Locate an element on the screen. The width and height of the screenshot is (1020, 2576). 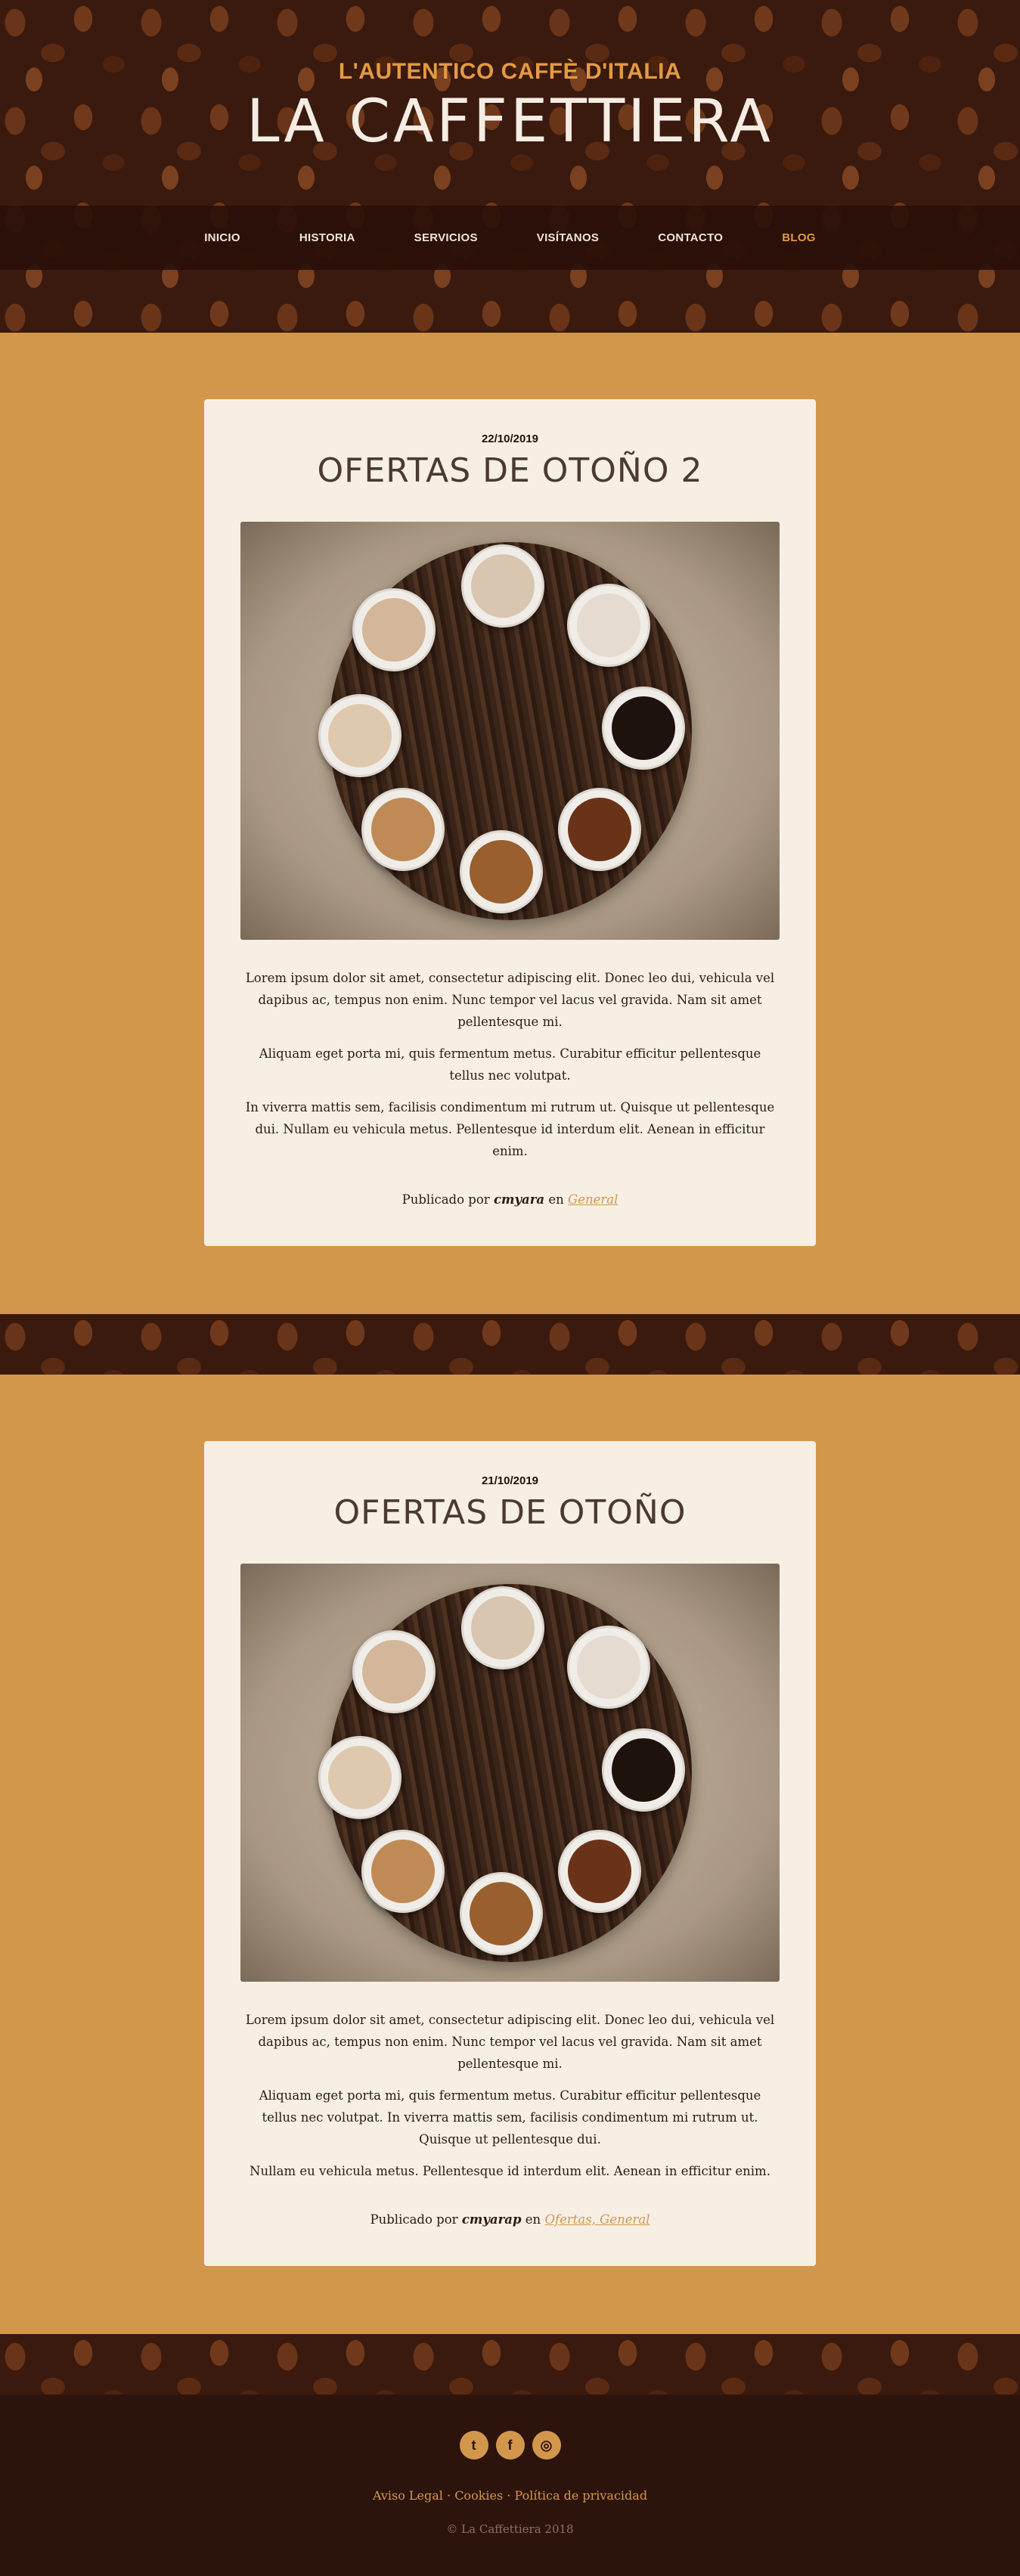
nav-item-historia: HISTORIA is located at coordinates (327, 238).